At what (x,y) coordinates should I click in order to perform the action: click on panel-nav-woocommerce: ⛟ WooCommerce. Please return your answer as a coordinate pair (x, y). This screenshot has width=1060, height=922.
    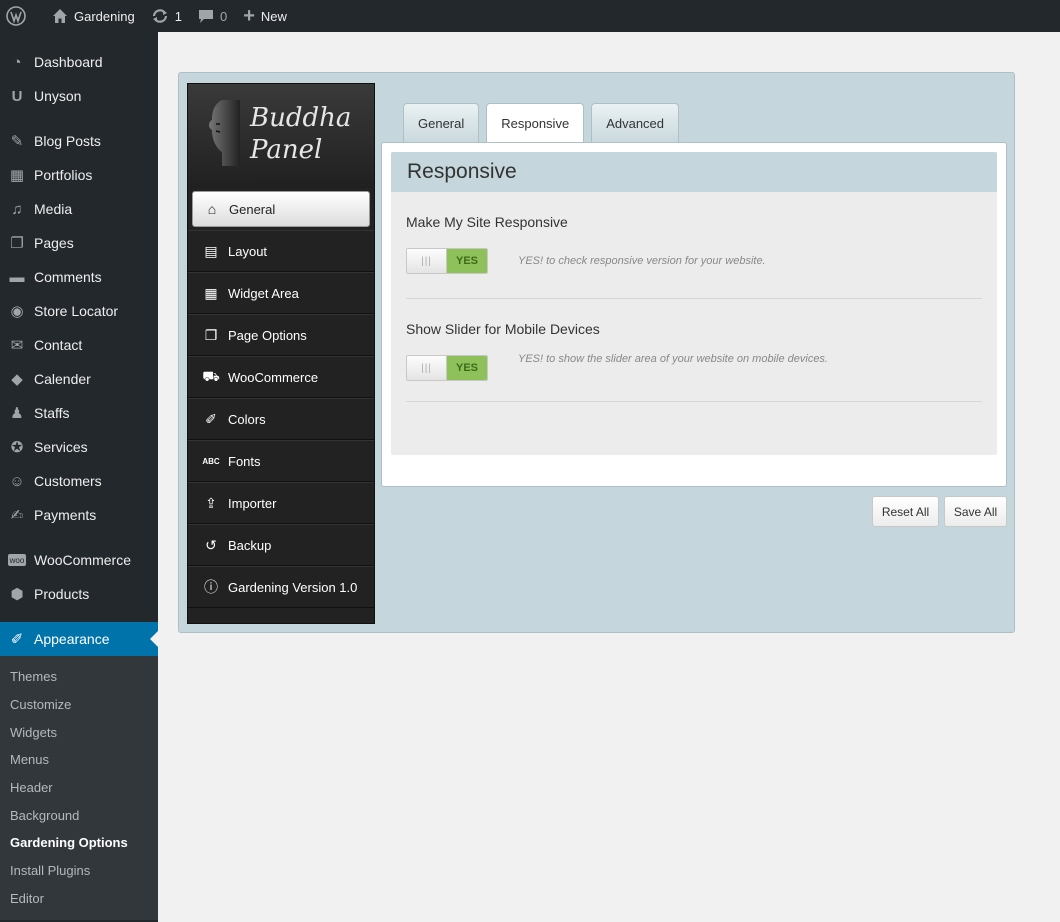
    Looking at the image, I should click on (281, 377).